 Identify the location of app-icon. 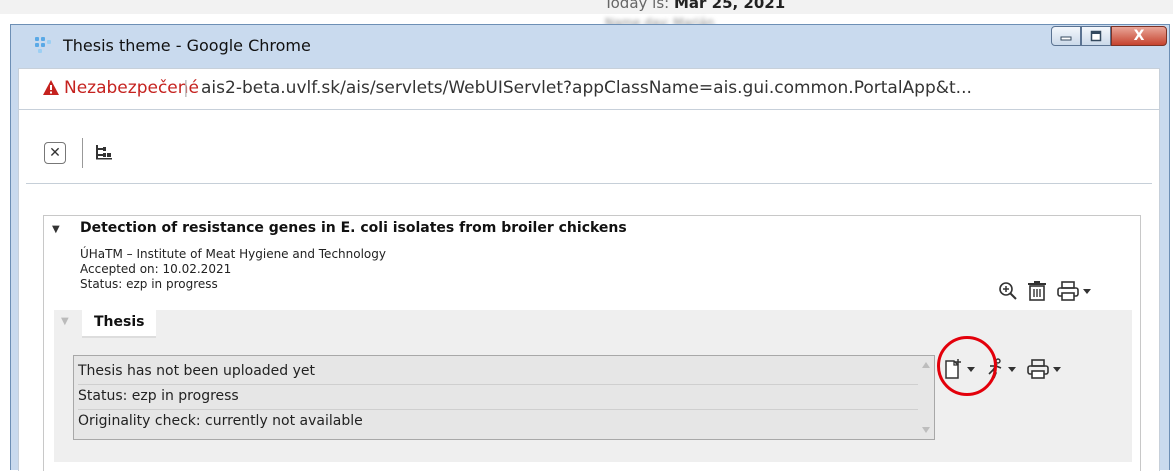
(43, 45).